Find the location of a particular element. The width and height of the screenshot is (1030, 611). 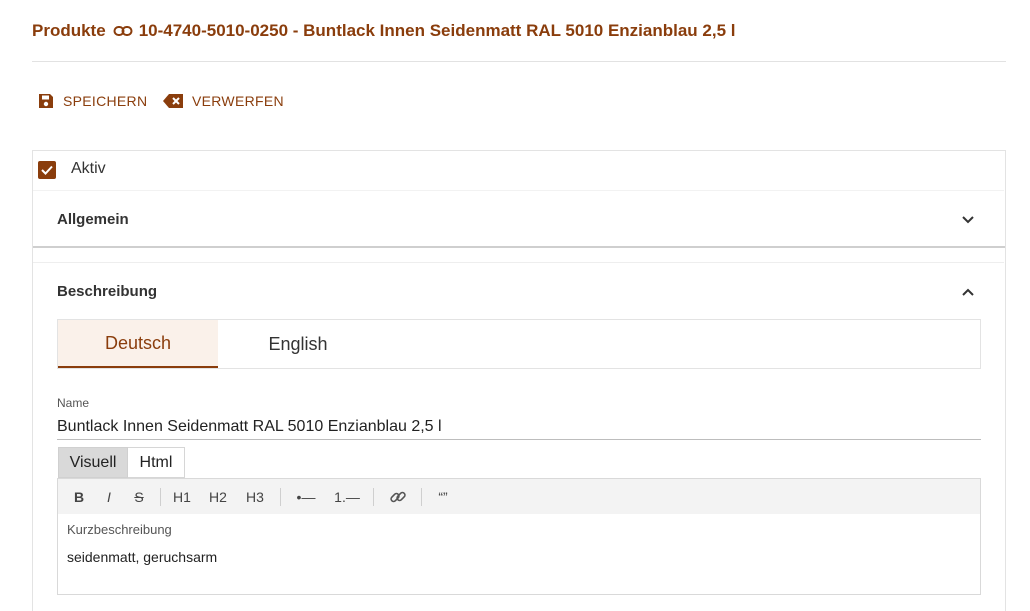

blockquote-button: “” is located at coordinates (443, 497).